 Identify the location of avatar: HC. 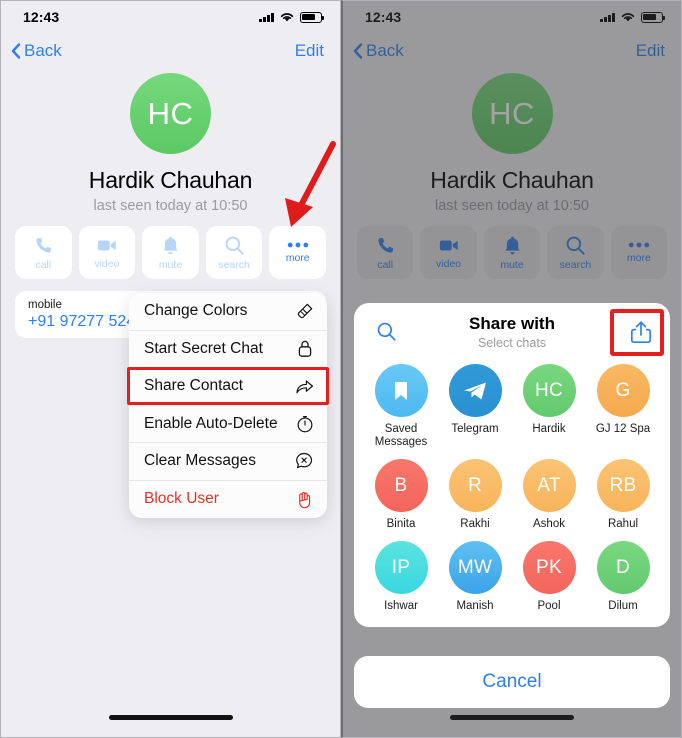
(512, 113).